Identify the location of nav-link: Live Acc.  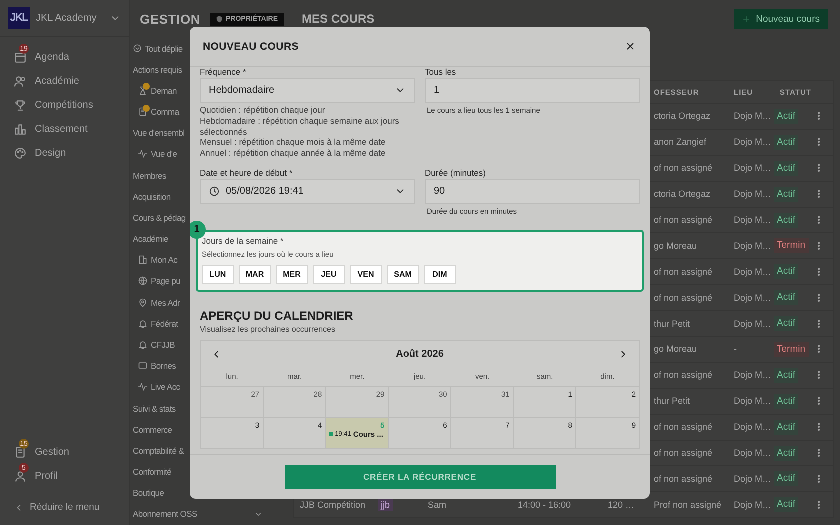
(165, 387).